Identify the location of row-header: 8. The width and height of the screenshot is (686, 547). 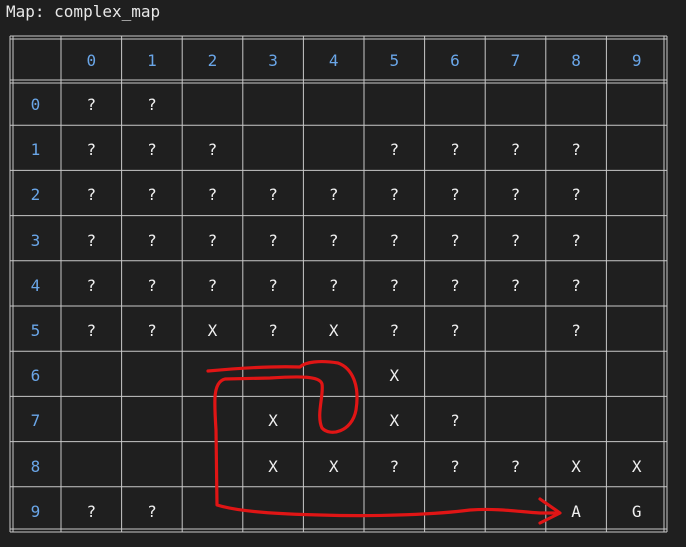
(35, 466).